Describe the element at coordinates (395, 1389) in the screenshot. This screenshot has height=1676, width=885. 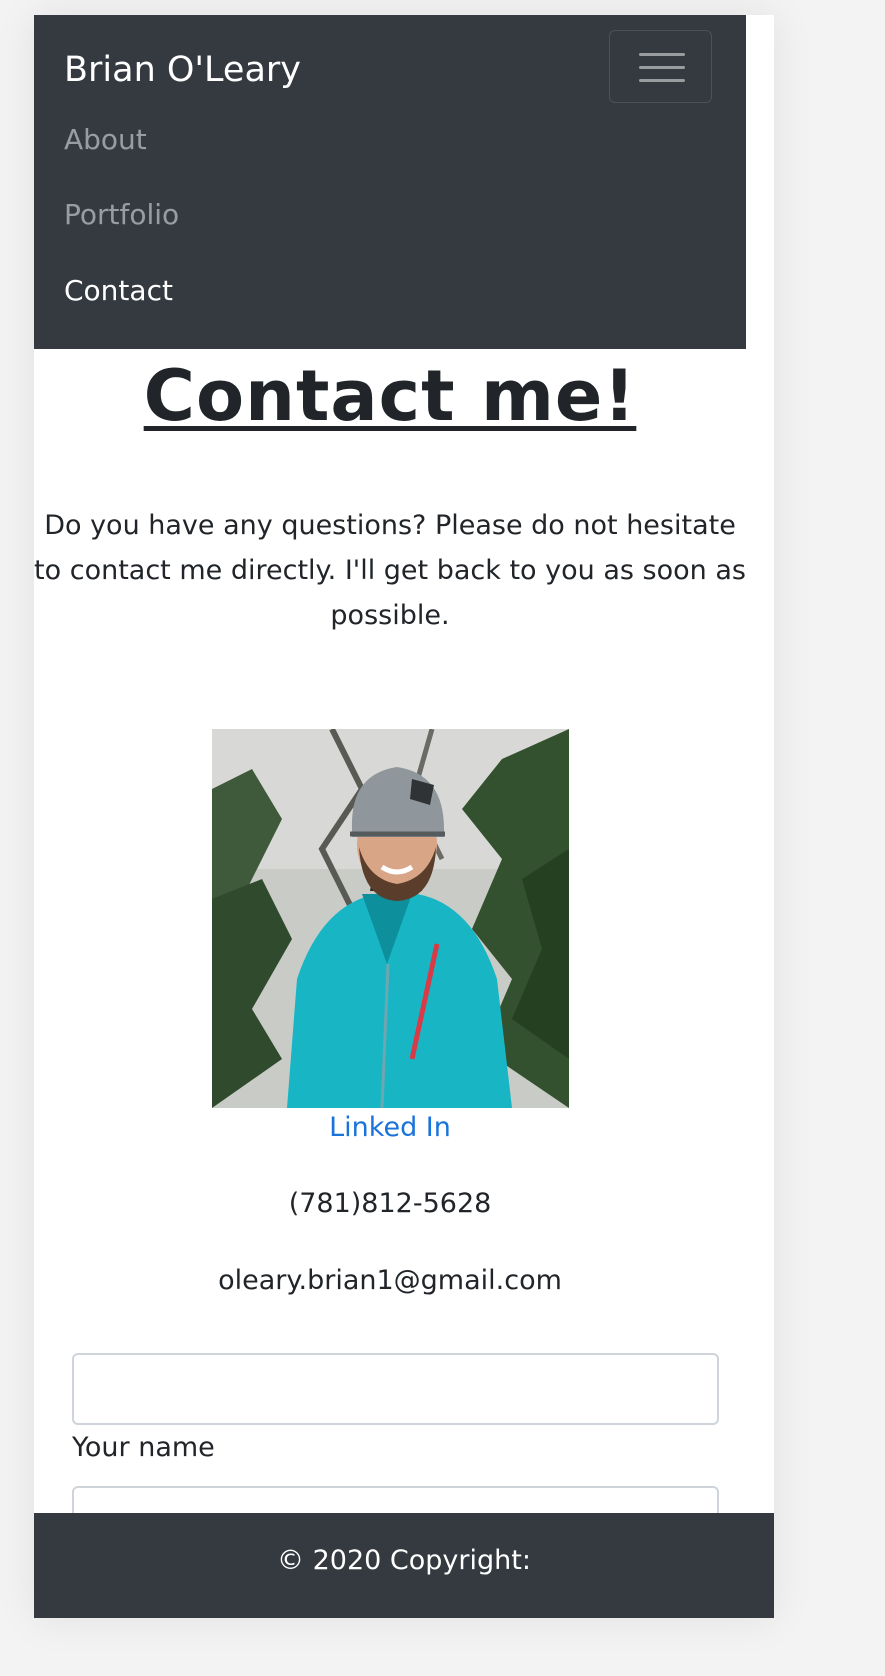
I see `name-input` at that location.